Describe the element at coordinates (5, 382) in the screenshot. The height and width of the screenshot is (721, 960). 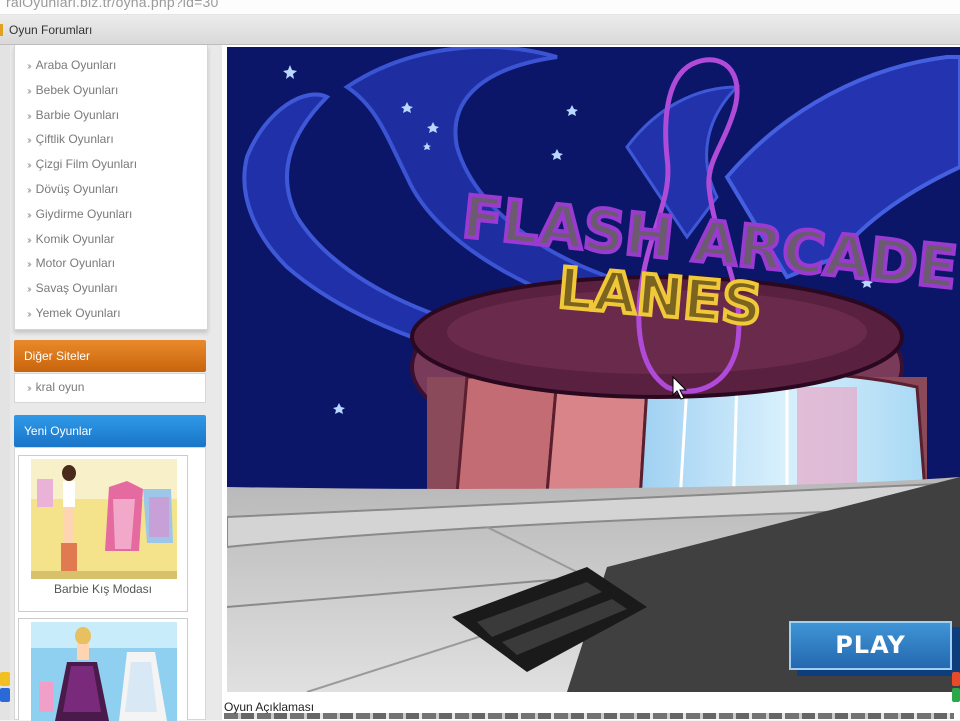
I see `sidebar-gutter` at that location.